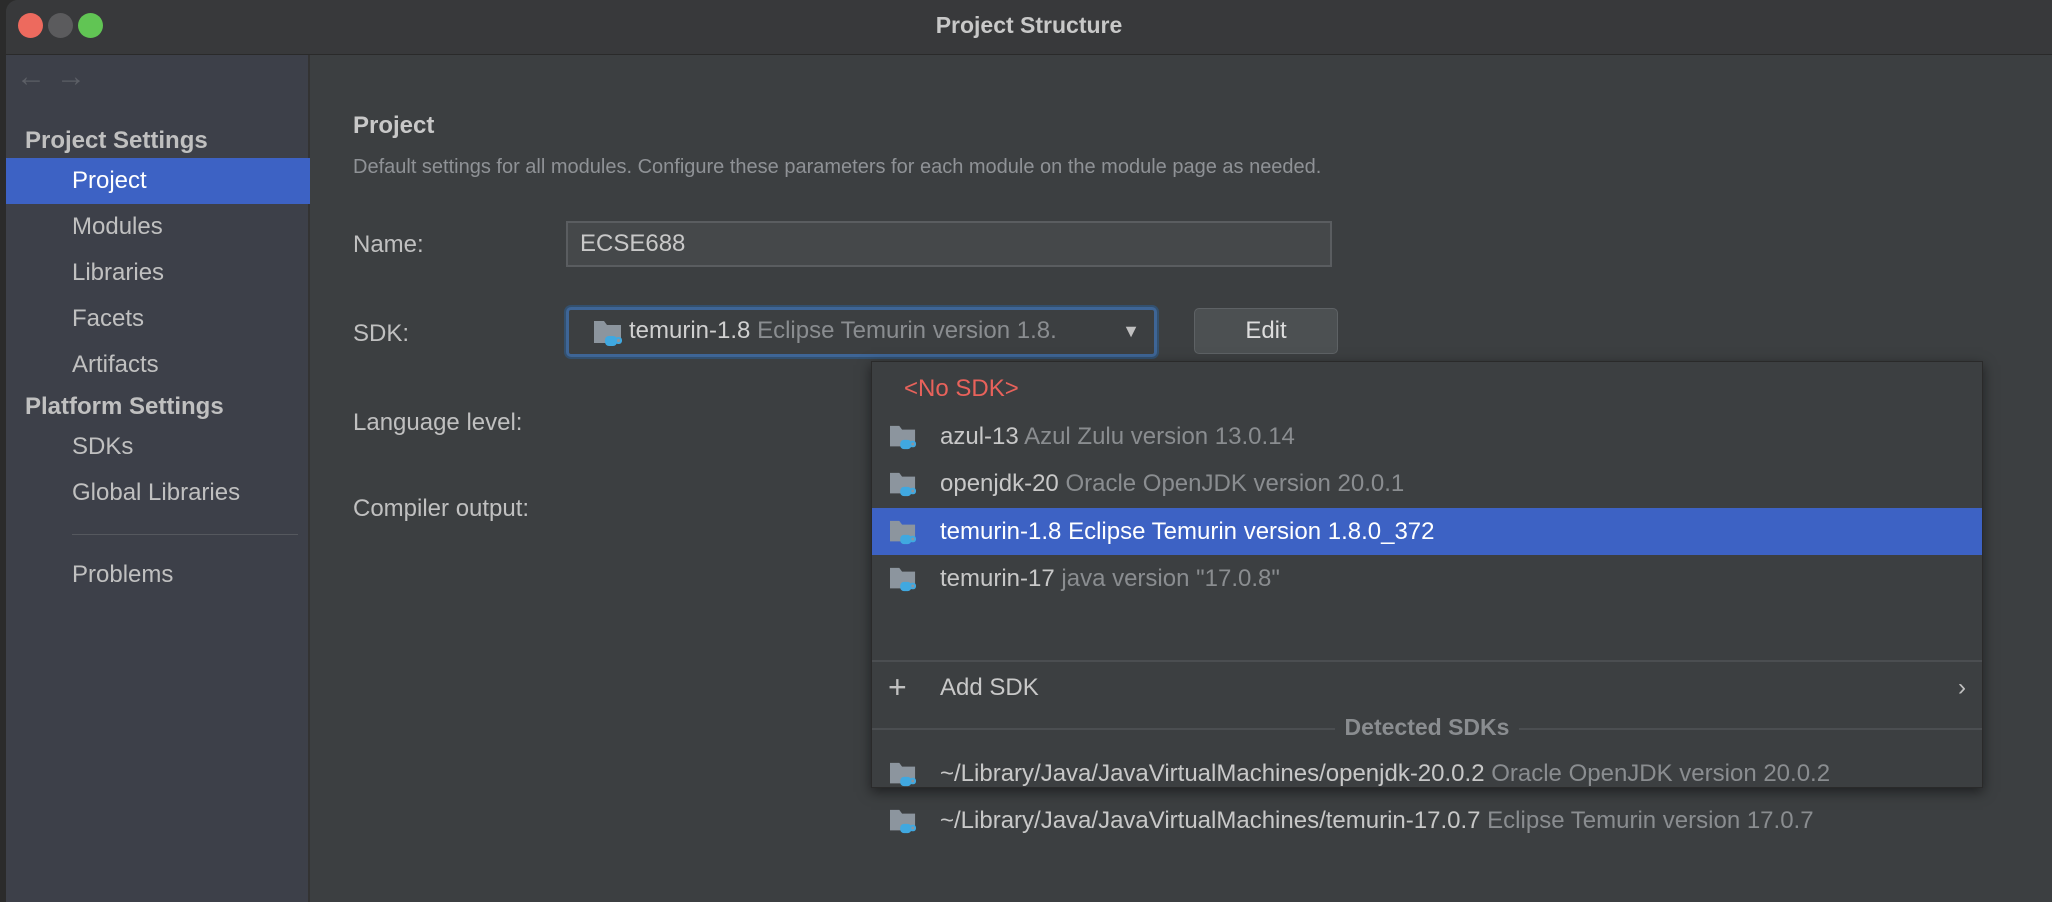  What do you see at coordinates (394, 125) in the screenshot?
I see `page-title: Project` at bounding box center [394, 125].